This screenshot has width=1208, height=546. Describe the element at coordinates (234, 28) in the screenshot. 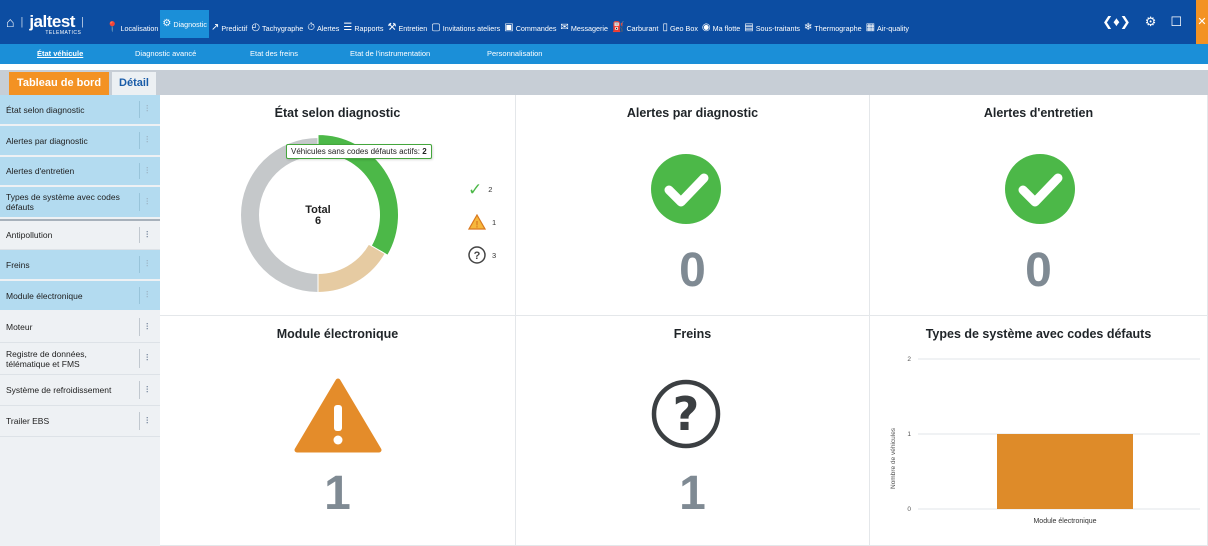

I see `nav-item-label: Predictif` at that location.